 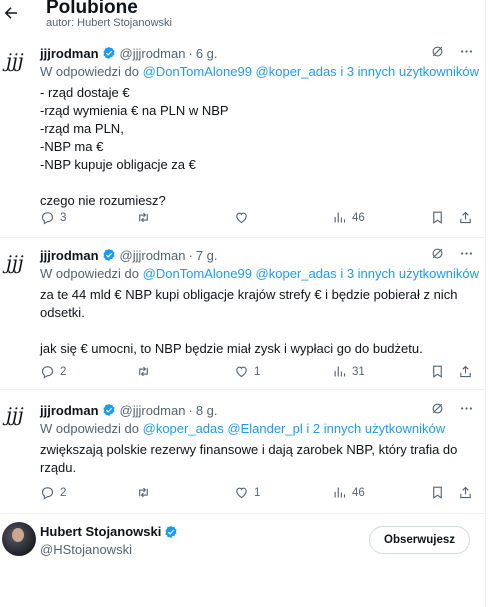 I want to click on page-subtitle: autor: Hubert Stojanowski, so click(x=109, y=23).